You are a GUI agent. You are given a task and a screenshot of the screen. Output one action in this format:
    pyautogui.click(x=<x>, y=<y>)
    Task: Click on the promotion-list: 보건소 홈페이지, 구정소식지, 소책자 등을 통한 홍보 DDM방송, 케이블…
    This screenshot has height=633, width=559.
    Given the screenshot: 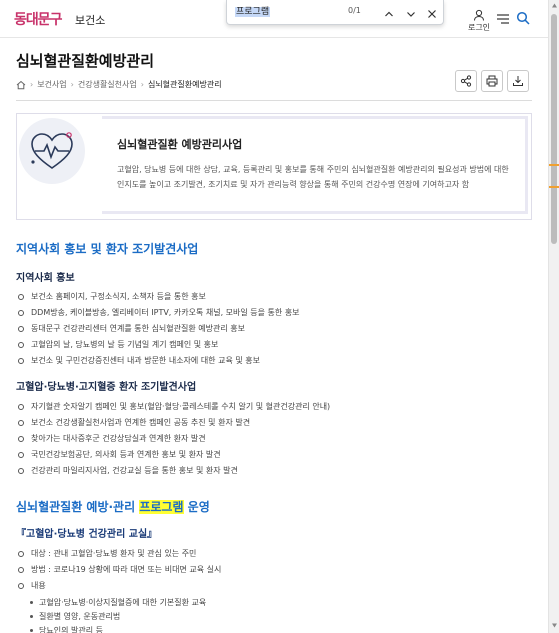 What is the action you would take?
    pyautogui.click(x=159, y=329)
    